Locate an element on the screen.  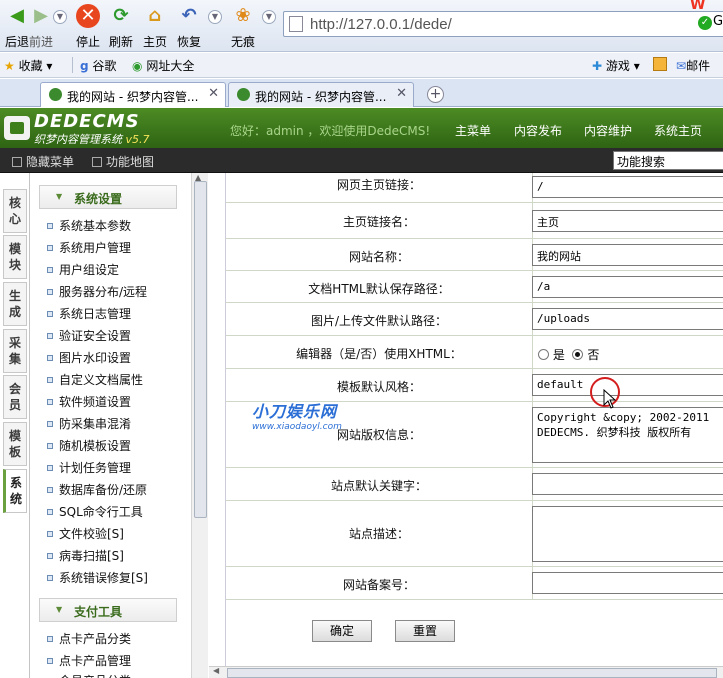
xhtml-no-radio is located at coordinates (578, 354).